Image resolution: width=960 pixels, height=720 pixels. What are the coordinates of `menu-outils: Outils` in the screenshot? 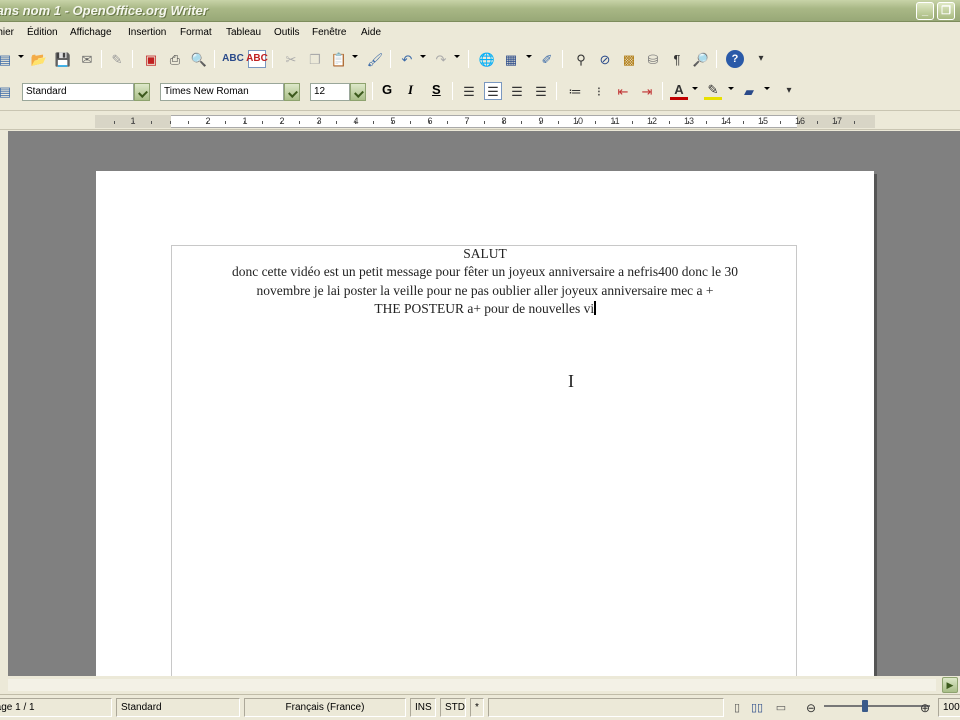 It's located at (287, 32).